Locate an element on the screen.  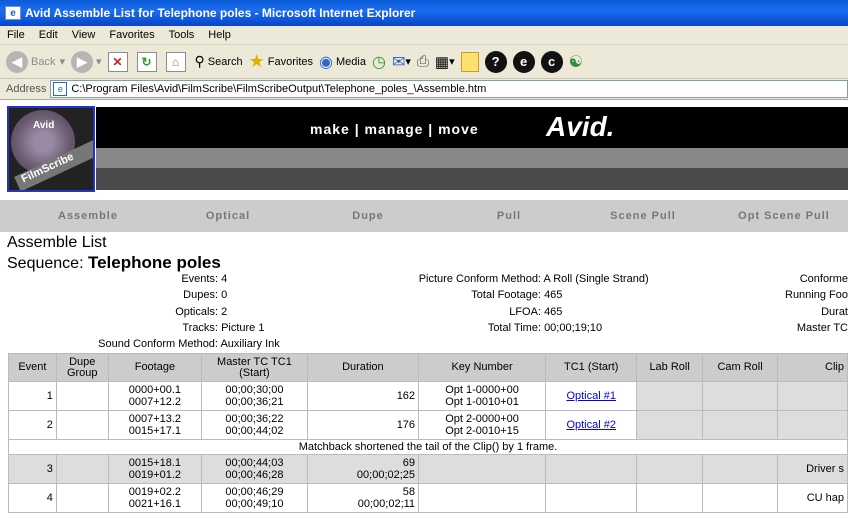
stop-icon: ✕ is located at coordinates (117, 61).